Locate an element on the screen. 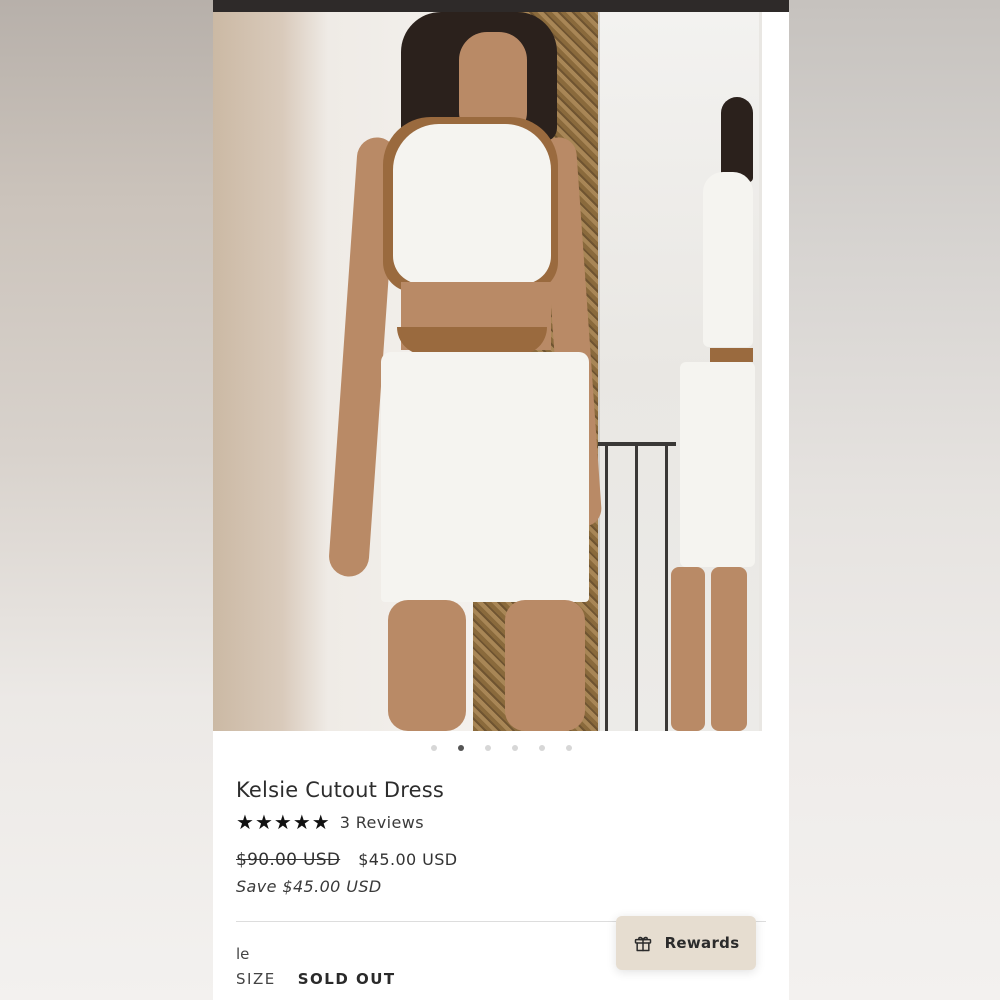 The image size is (1000, 1000). model-leg-right is located at coordinates (545, 665).